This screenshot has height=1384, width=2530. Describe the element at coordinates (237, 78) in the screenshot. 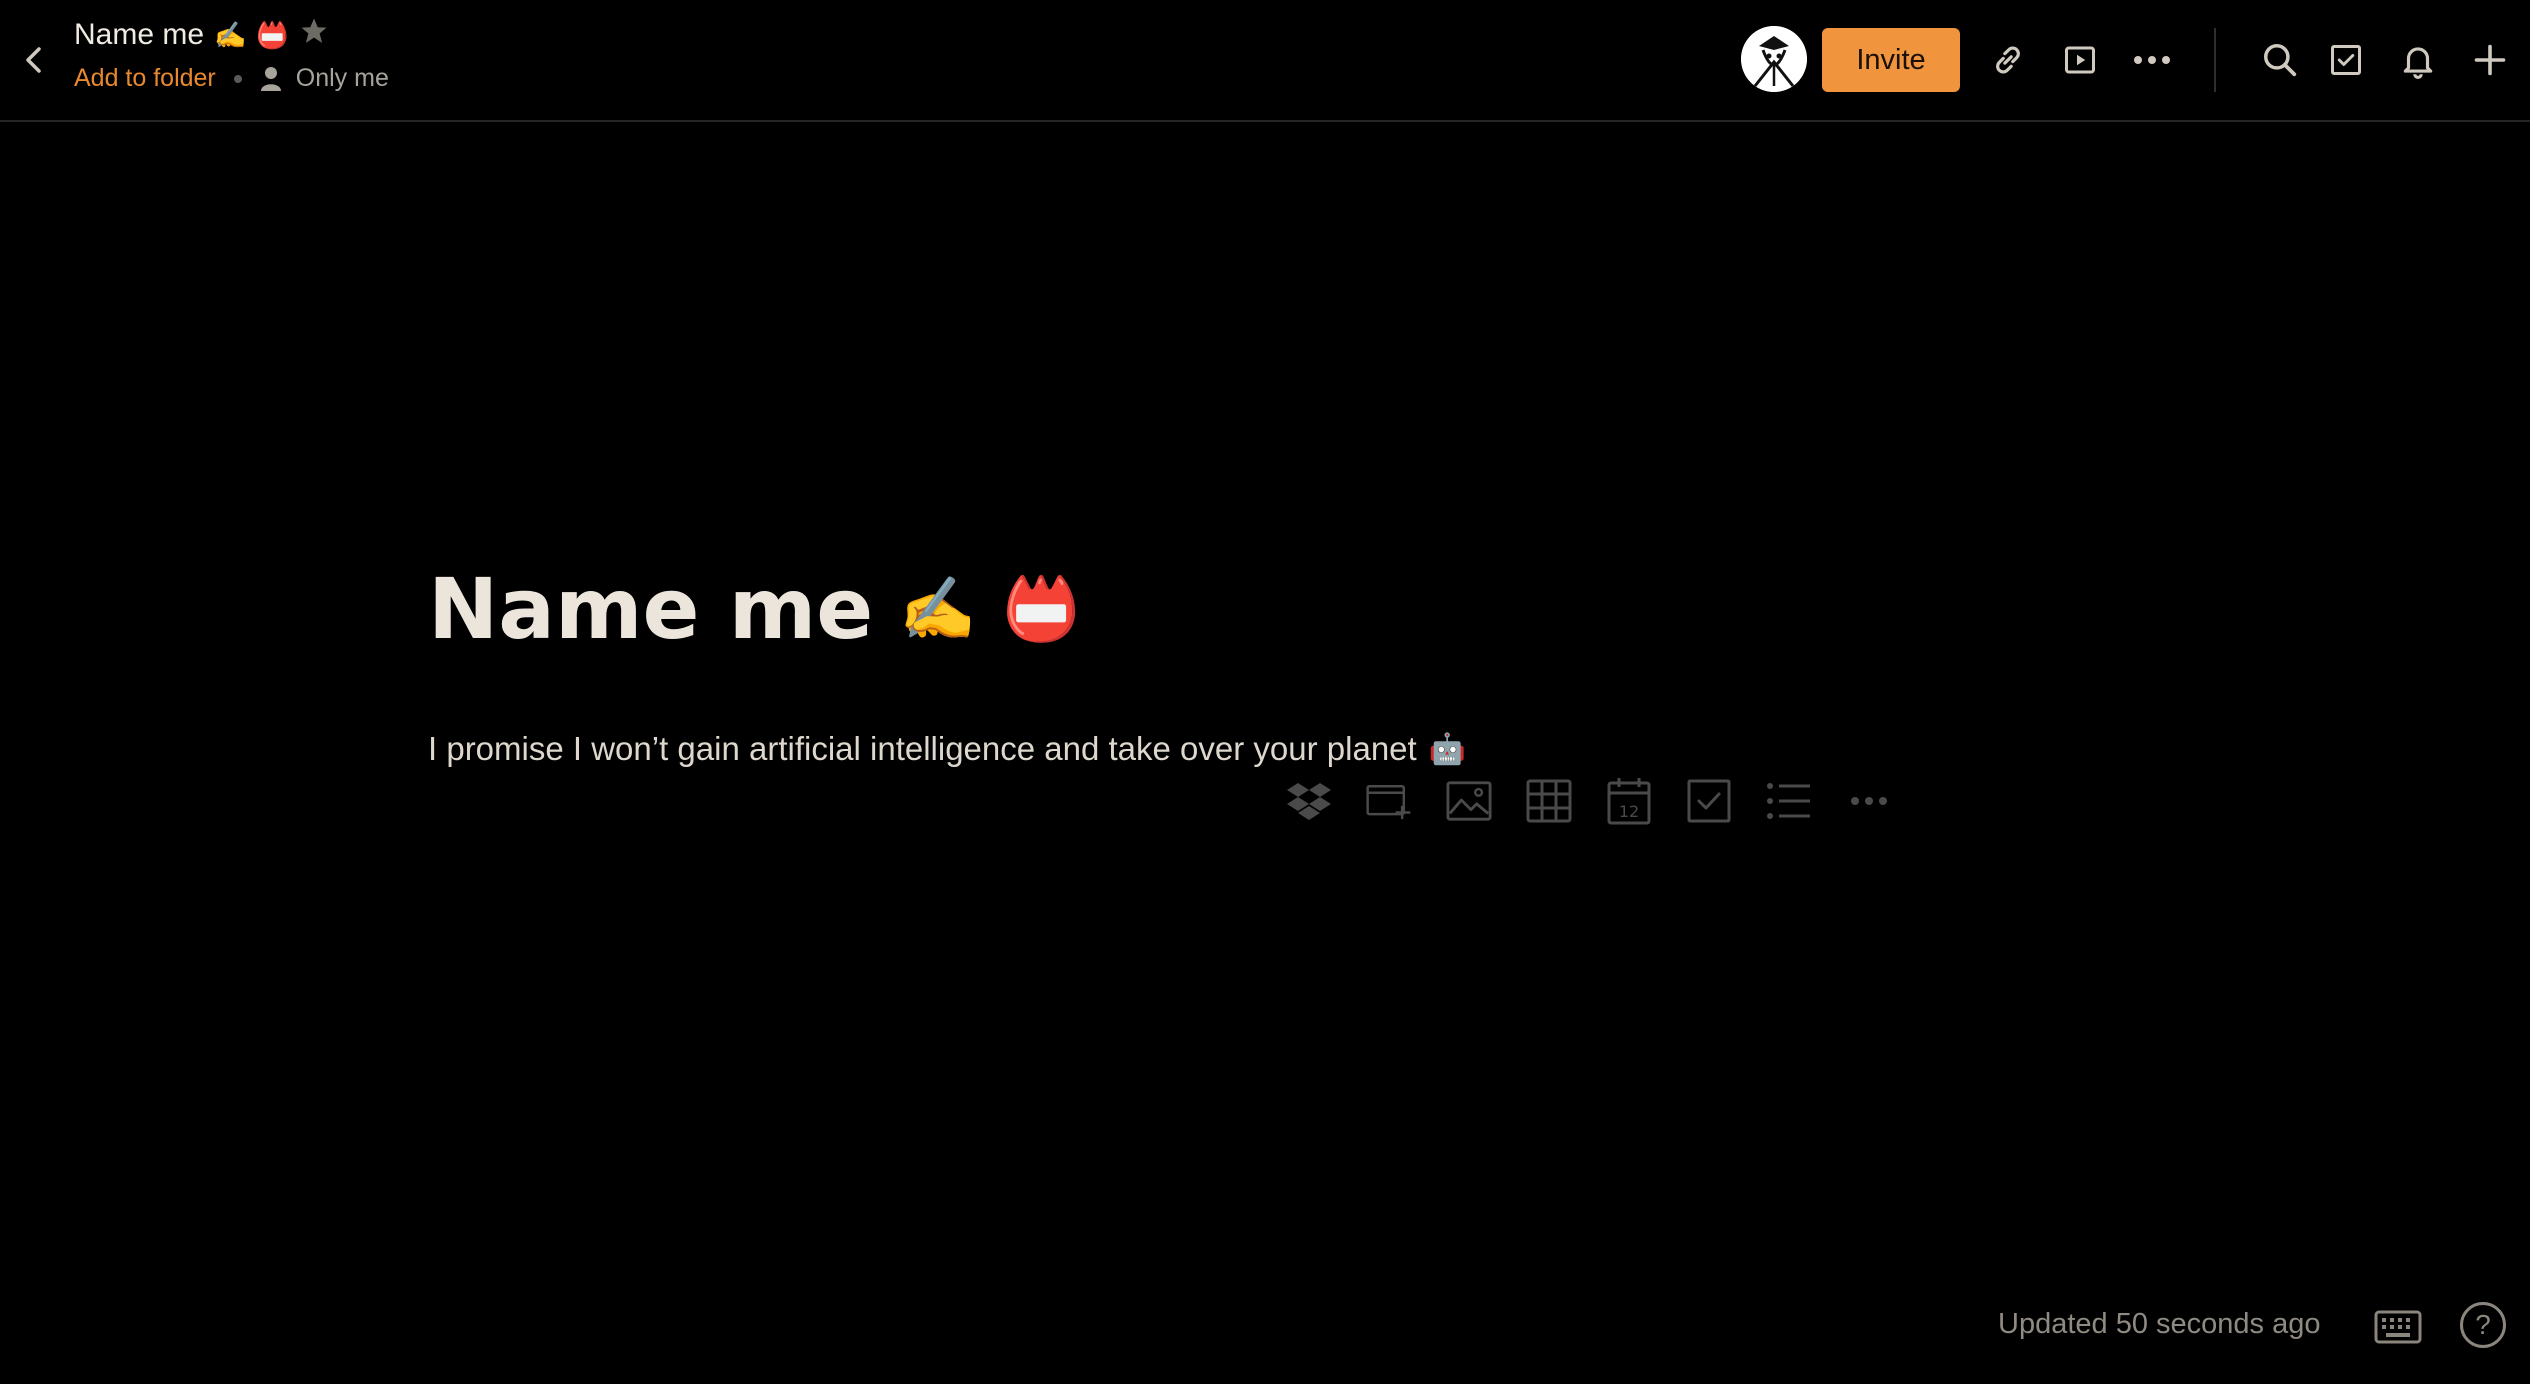

I see `separator-dot` at that location.